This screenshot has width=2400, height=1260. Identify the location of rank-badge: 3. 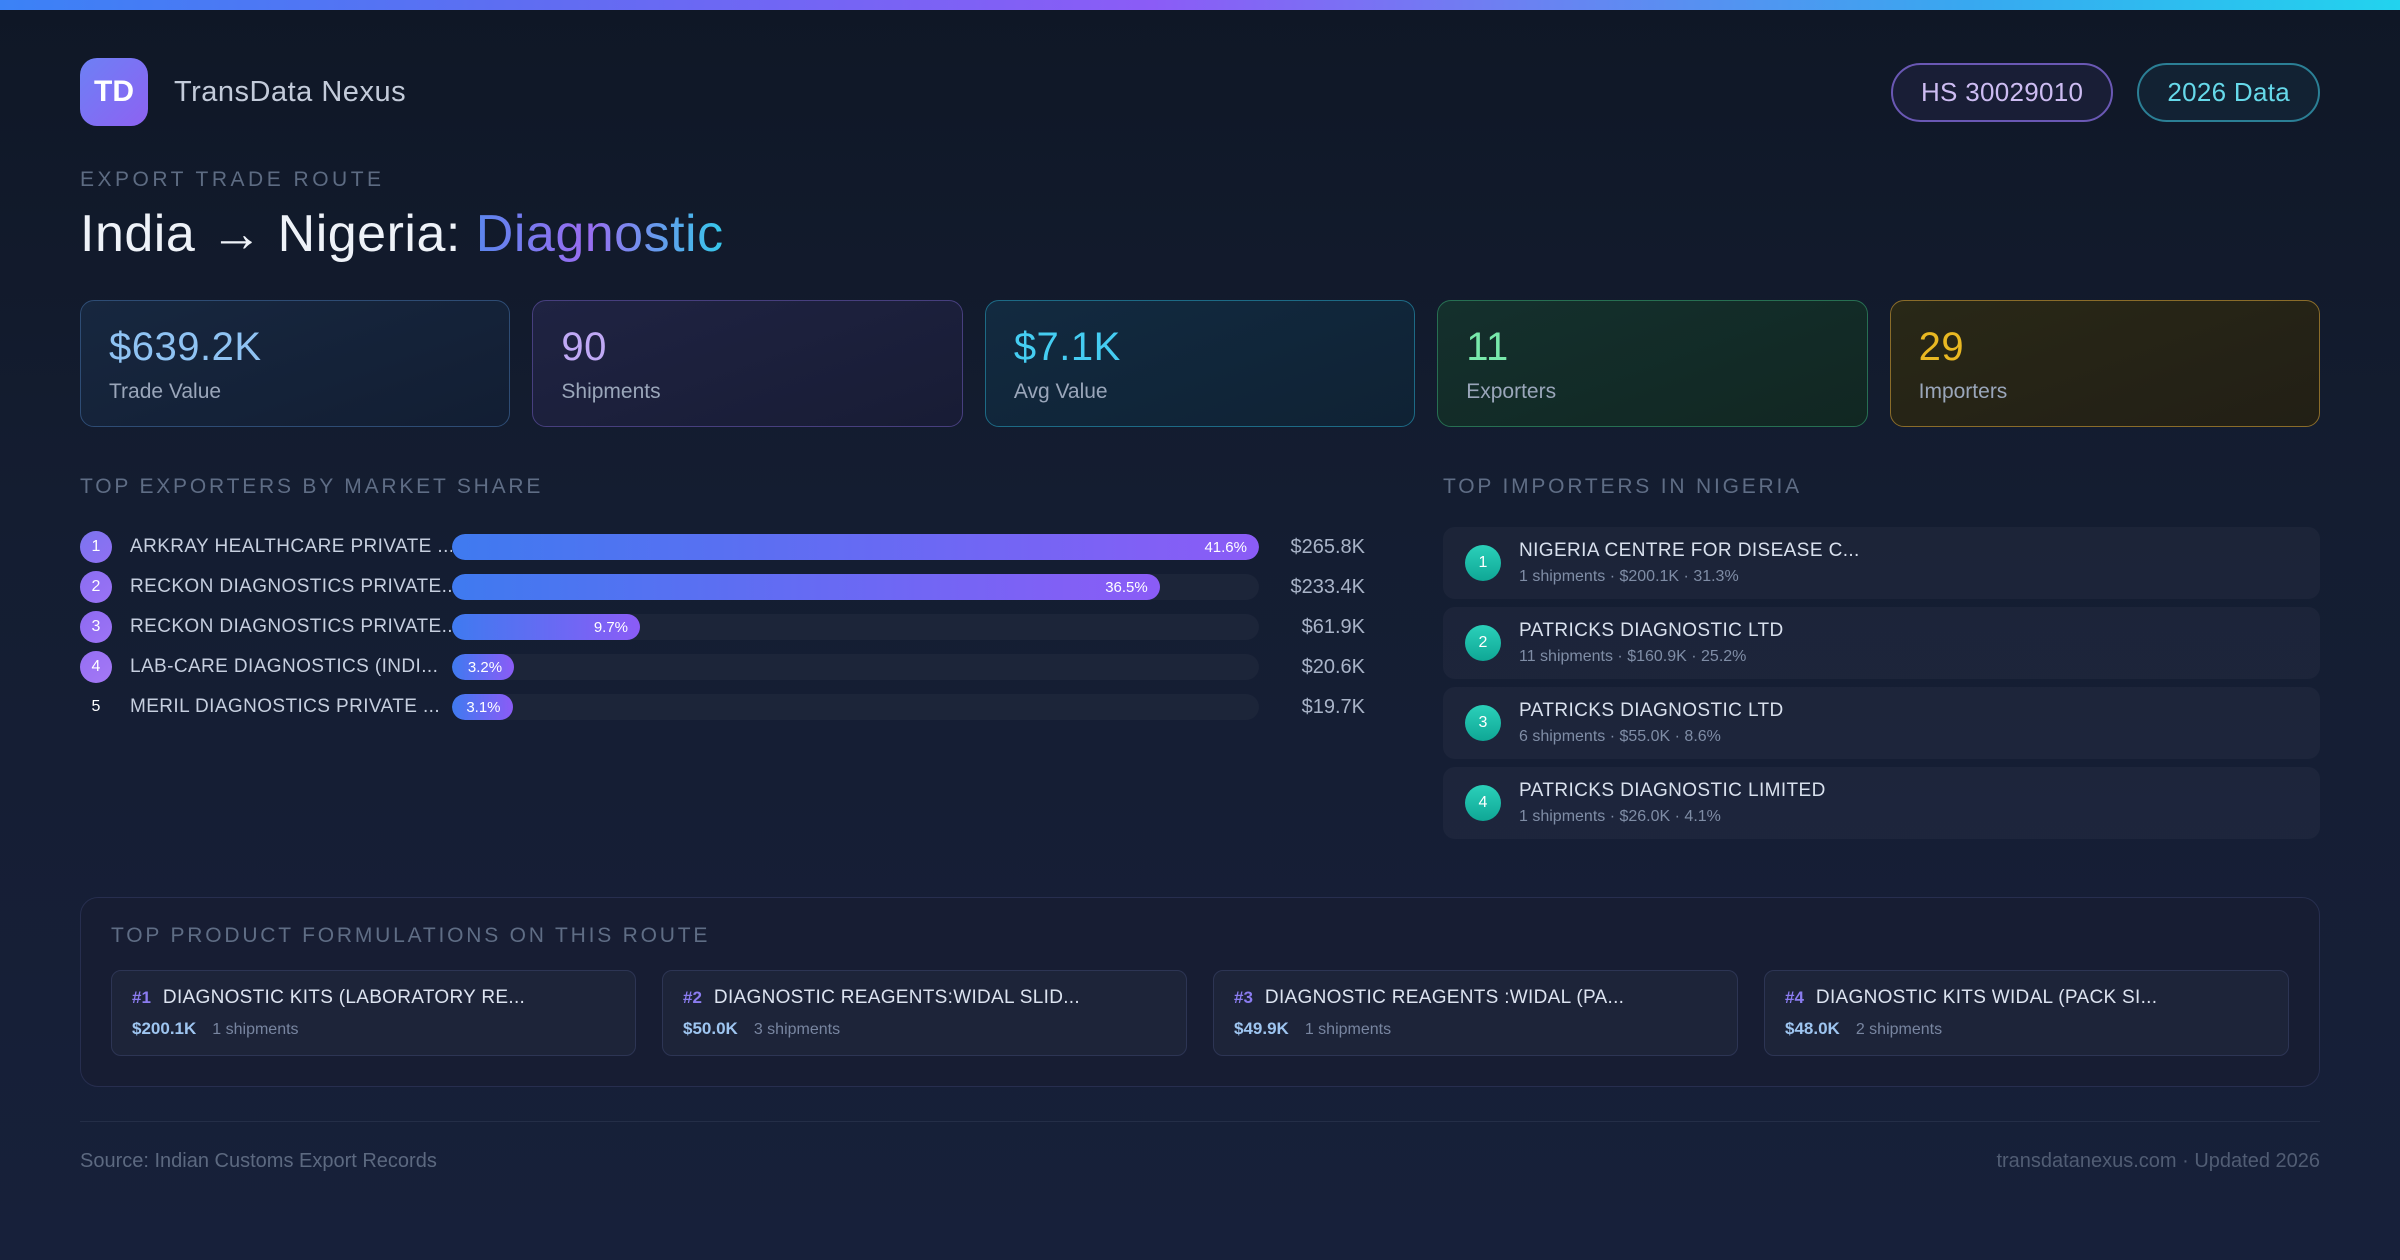
(96, 627).